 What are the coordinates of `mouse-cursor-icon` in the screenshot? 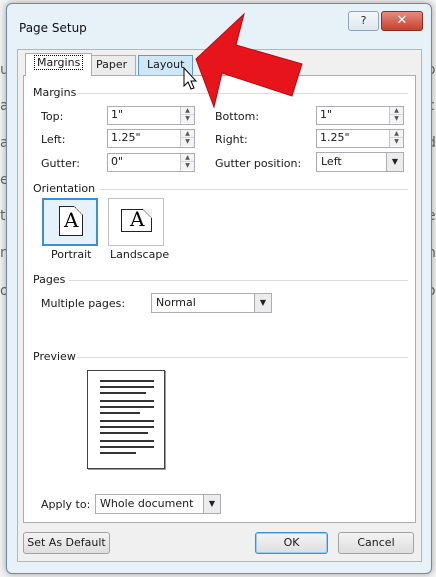 It's located at (190, 78).